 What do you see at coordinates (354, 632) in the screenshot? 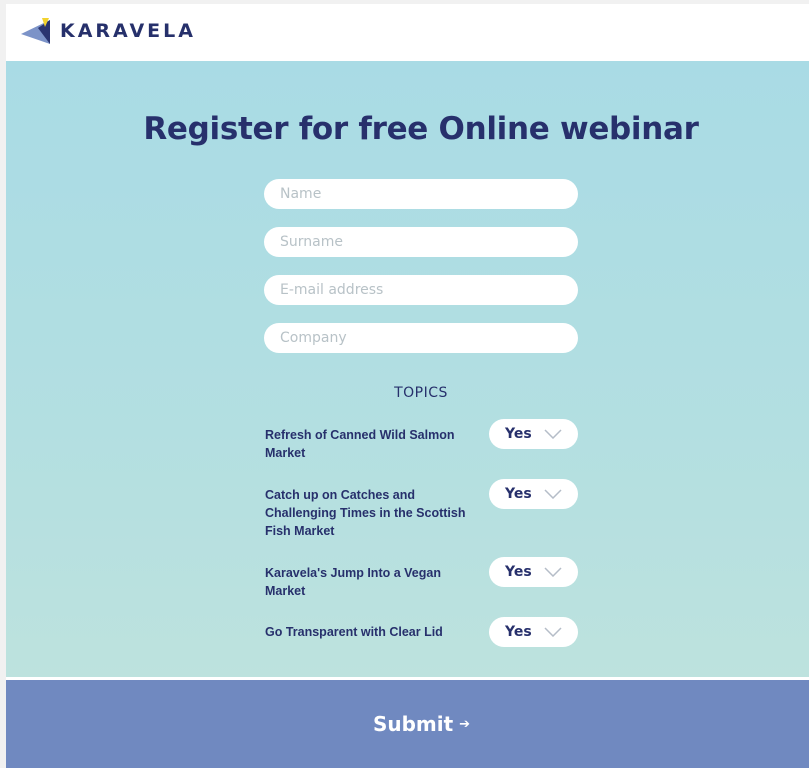
I see `topic-label: Go Transparent with Clear Lid` at bounding box center [354, 632].